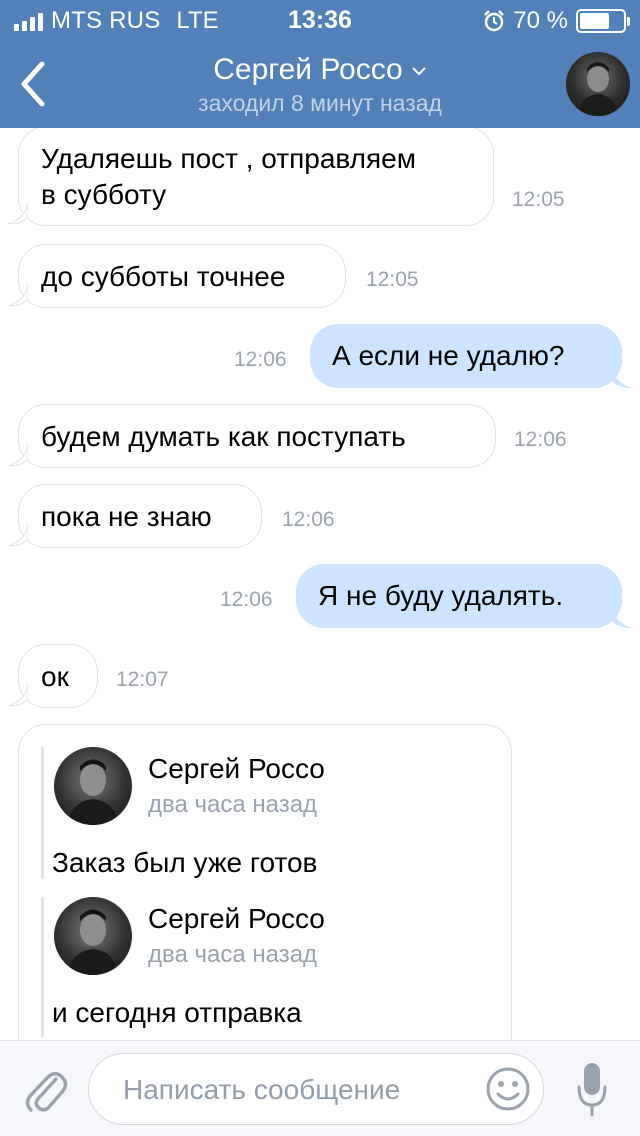  Describe the element at coordinates (45, 1089) in the screenshot. I see `paperclip-icon` at that location.